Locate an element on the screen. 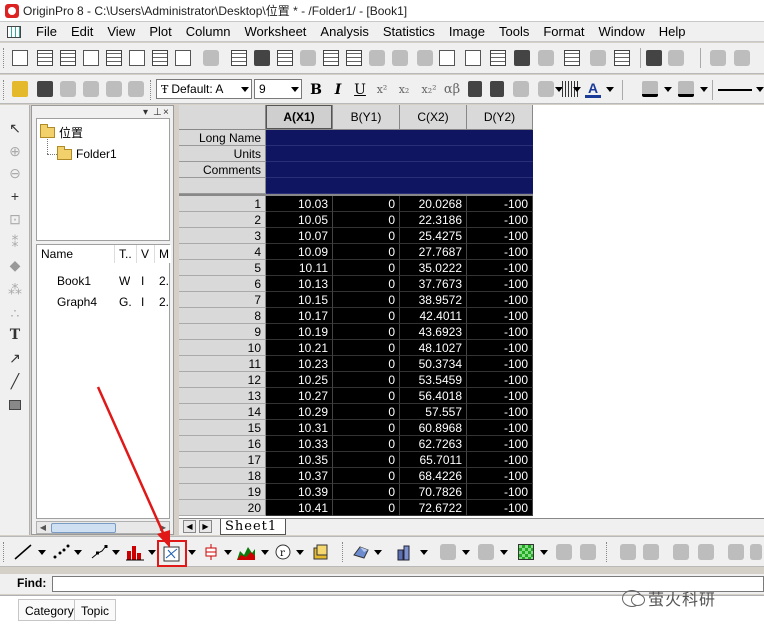 This screenshot has height=630, width=764. line-plot-icon is located at coordinates (23, 552).